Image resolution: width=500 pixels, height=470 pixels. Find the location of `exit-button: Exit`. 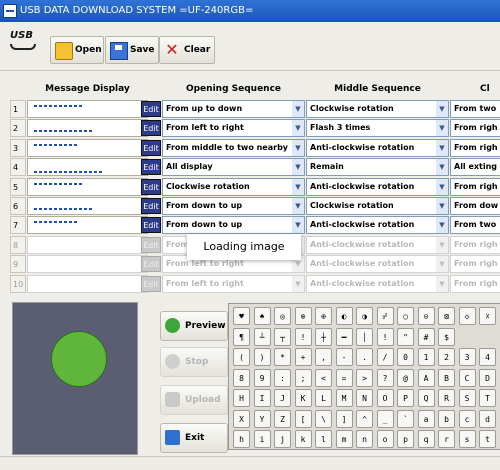

exit-button: Exit is located at coordinates (194, 438).